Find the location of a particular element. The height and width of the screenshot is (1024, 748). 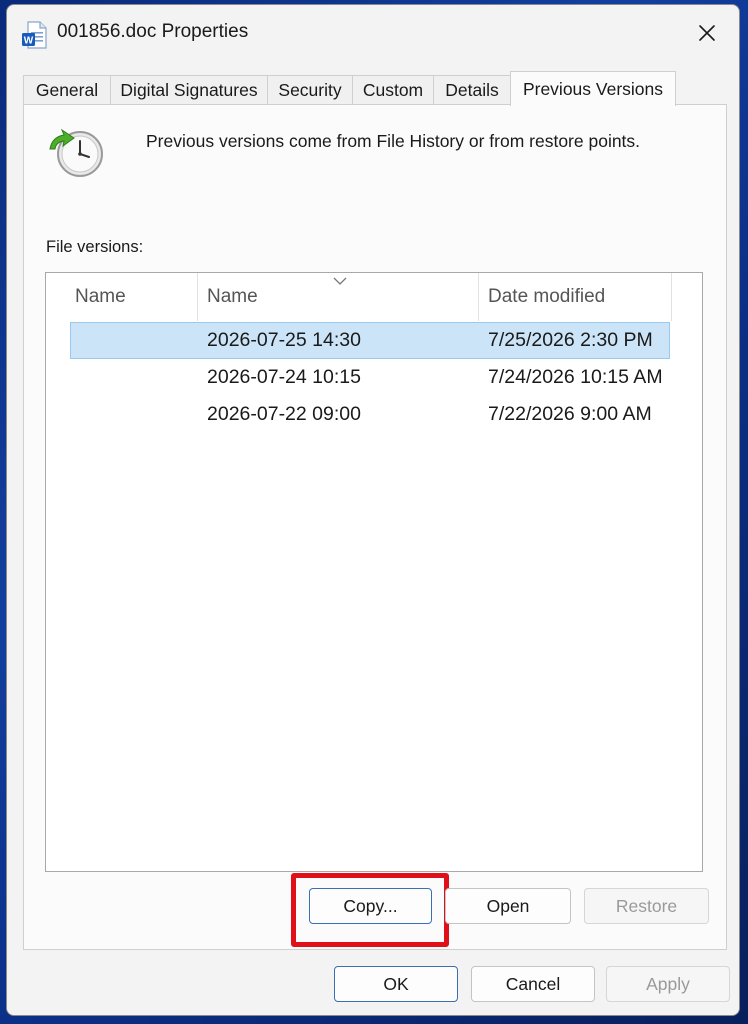

tab-security: Security is located at coordinates (310, 90).